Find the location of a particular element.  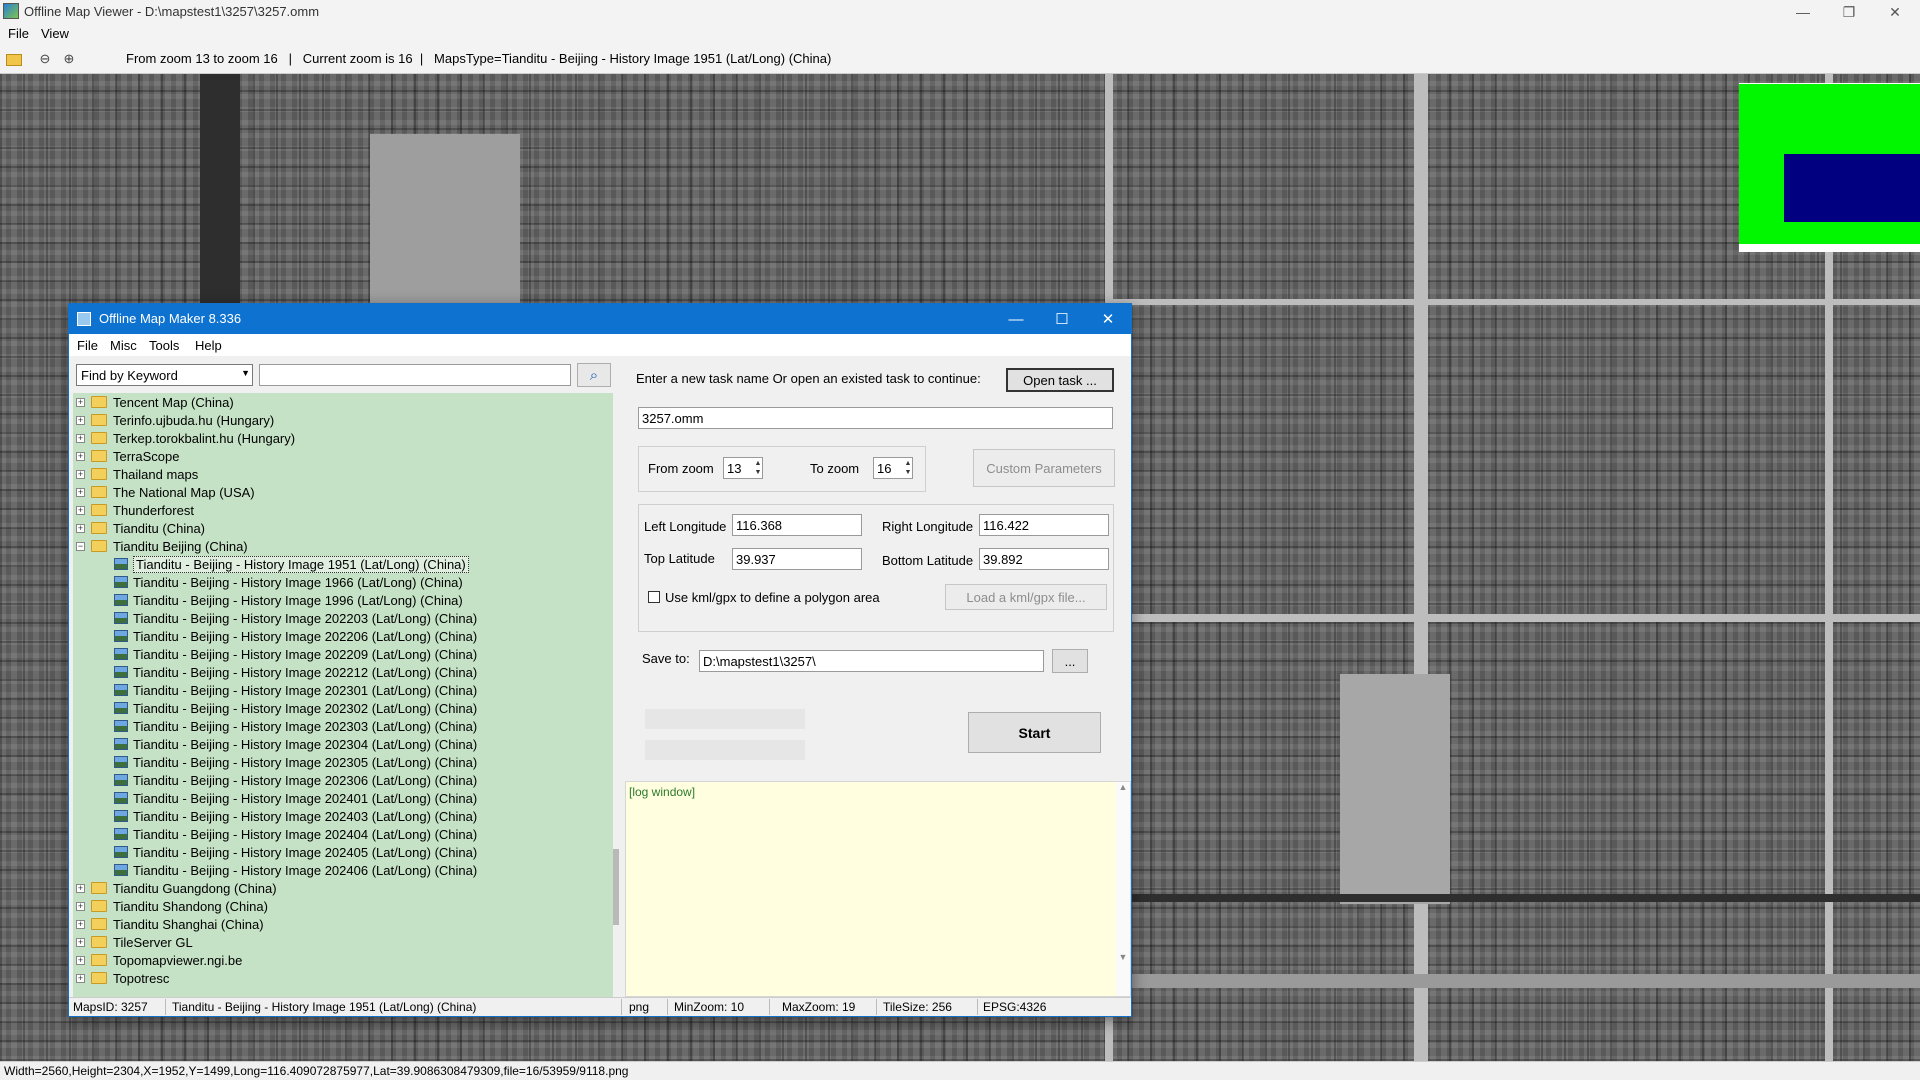

bottom-latitude-input: 39.892 is located at coordinates (1044, 559).